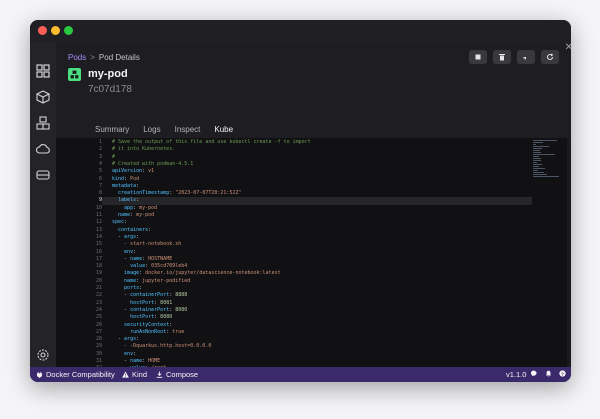 This screenshot has width=600, height=419. What do you see at coordinates (98, 222) in the screenshot?
I see `line-number: 12` at bounding box center [98, 222].